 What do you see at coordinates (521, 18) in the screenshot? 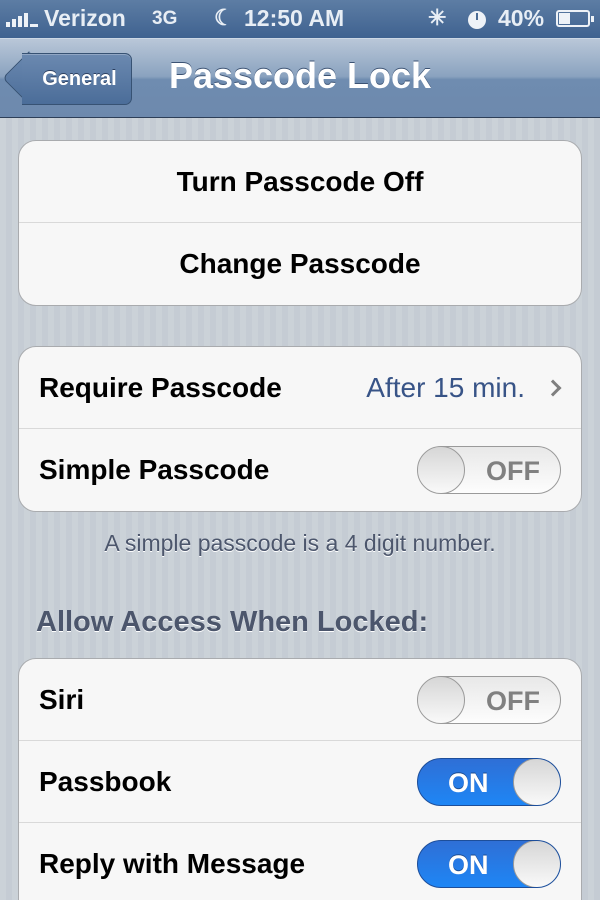
I see `battery-percent: 40%` at bounding box center [521, 18].